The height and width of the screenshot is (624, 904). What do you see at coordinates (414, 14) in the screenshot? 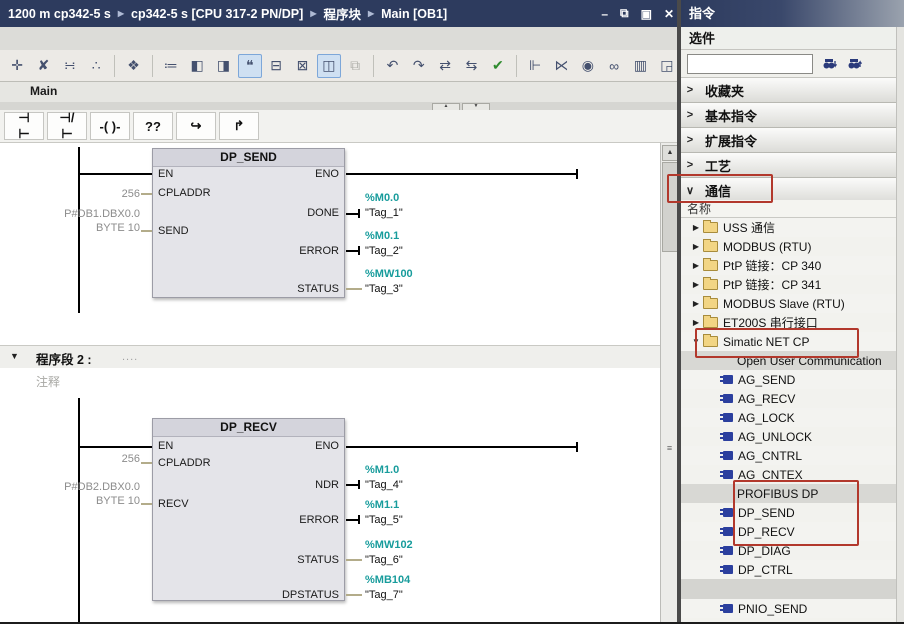
I see `breadcrumb-block: Main [OB1]` at bounding box center [414, 14].